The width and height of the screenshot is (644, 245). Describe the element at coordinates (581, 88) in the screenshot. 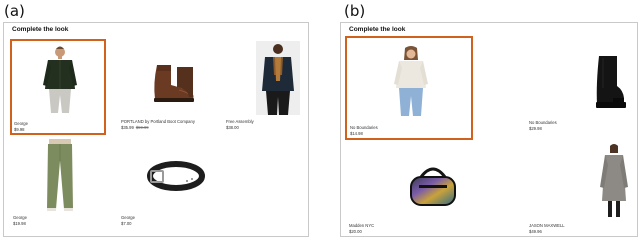

I see `product-card-no-boundaries-boot: No Boundaries $29.98` at that location.